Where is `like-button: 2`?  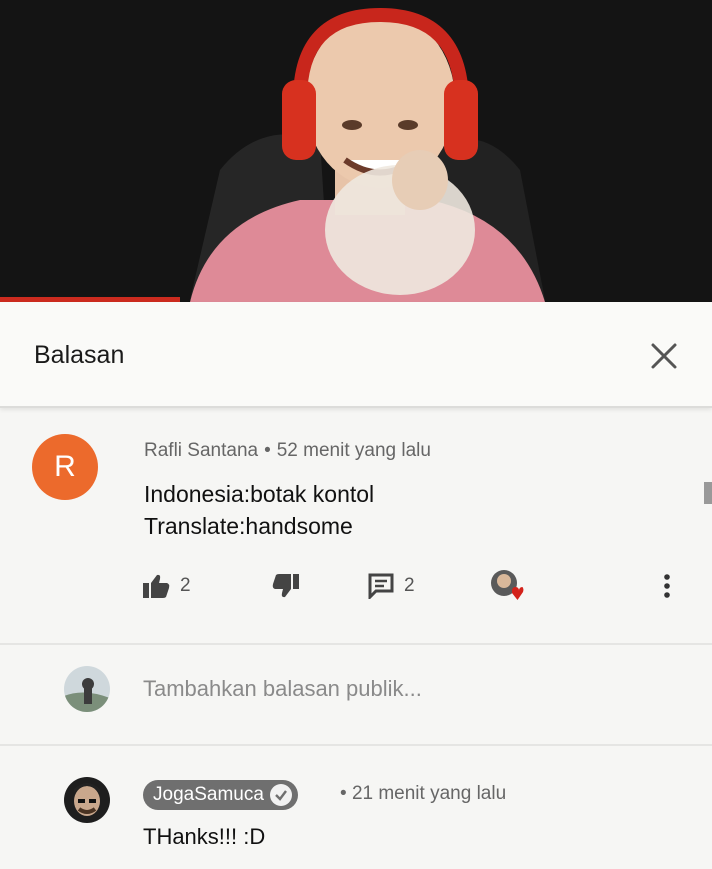
like-button: 2 is located at coordinates (166, 586).